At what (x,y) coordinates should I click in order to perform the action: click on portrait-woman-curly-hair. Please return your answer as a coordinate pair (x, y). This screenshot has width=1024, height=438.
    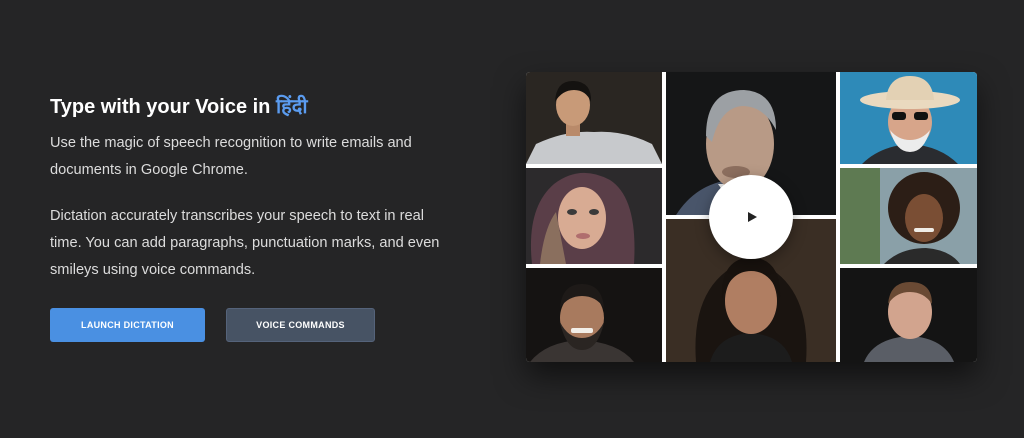
    Looking at the image, I should click on (908, 216).